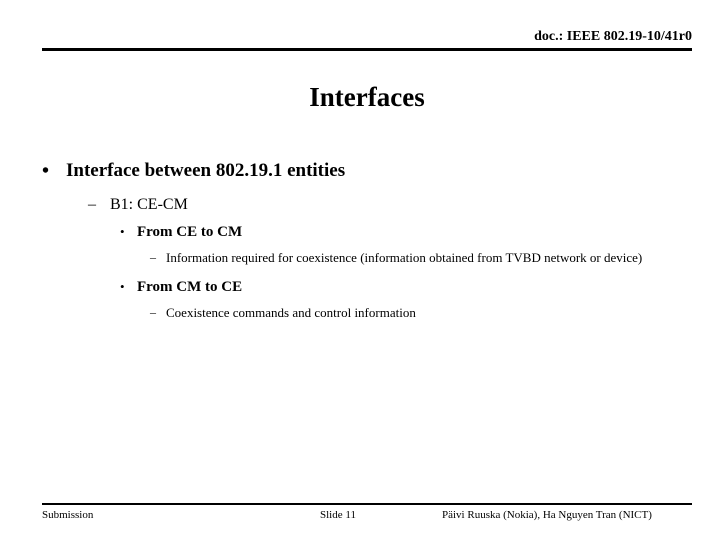 Image resolution: width=720 pixels, height=540 pixels. I want to click on outline-item-level3-from-cm-to-ce: • From CM to CE, so click(406, 287).